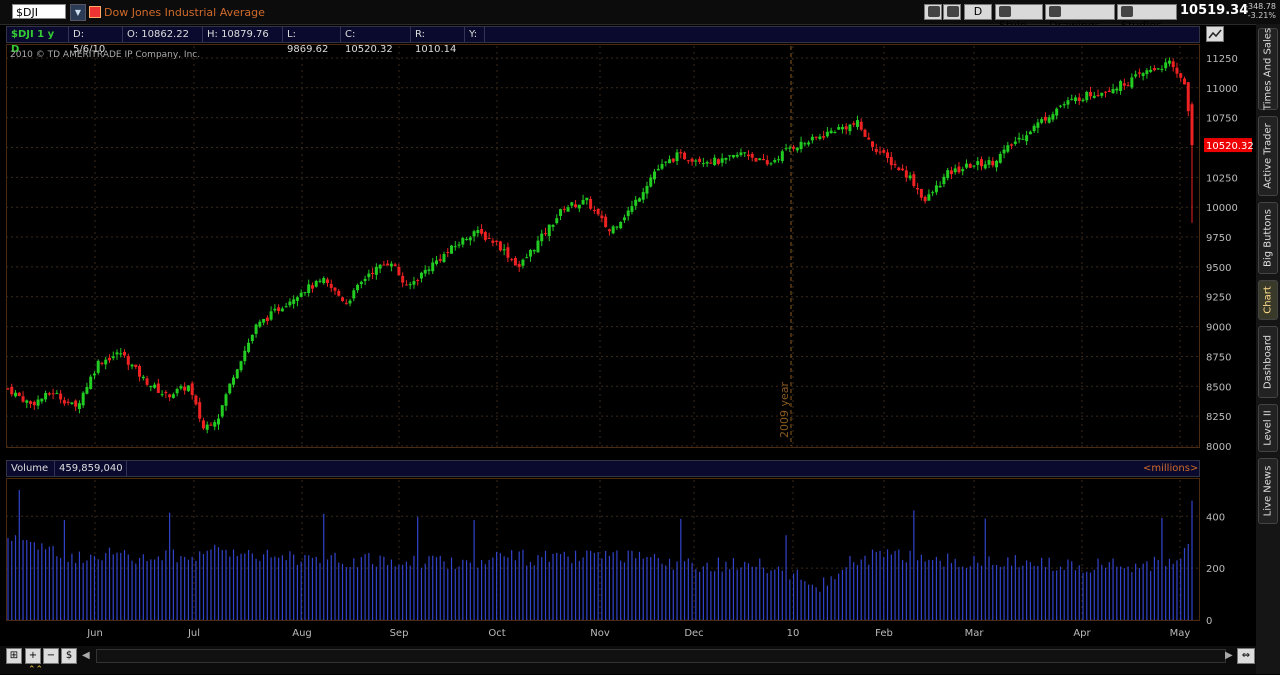  Describe the element at coordinates (33, 656) in the screenshot. I see `zoom-in-button: +` at that location.